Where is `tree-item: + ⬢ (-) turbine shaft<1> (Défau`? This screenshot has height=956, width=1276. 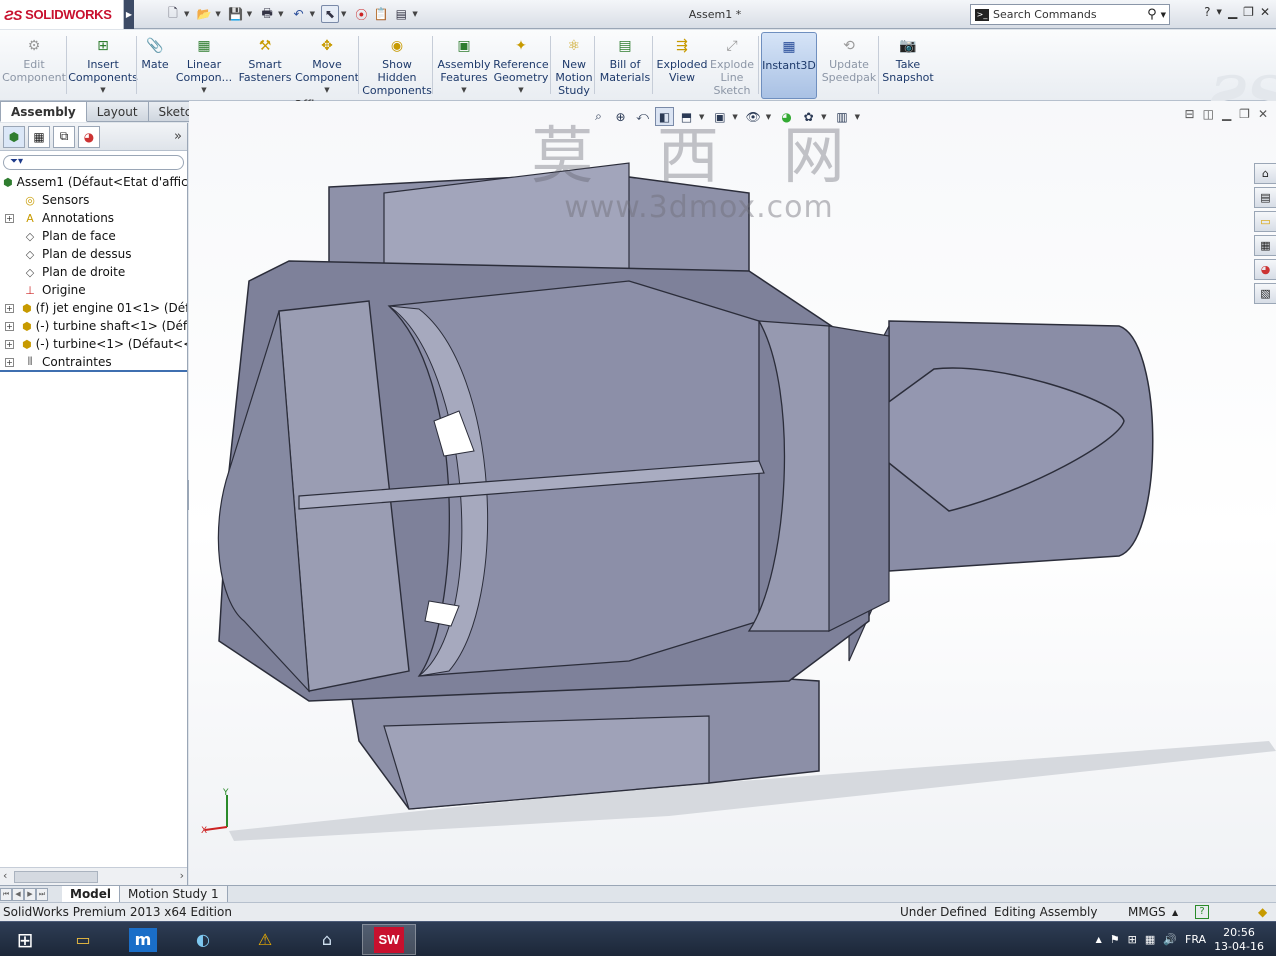 tree-item: + ⬢ (-) turbine shaft<1> (Défau is located at coordinates (93, 326).